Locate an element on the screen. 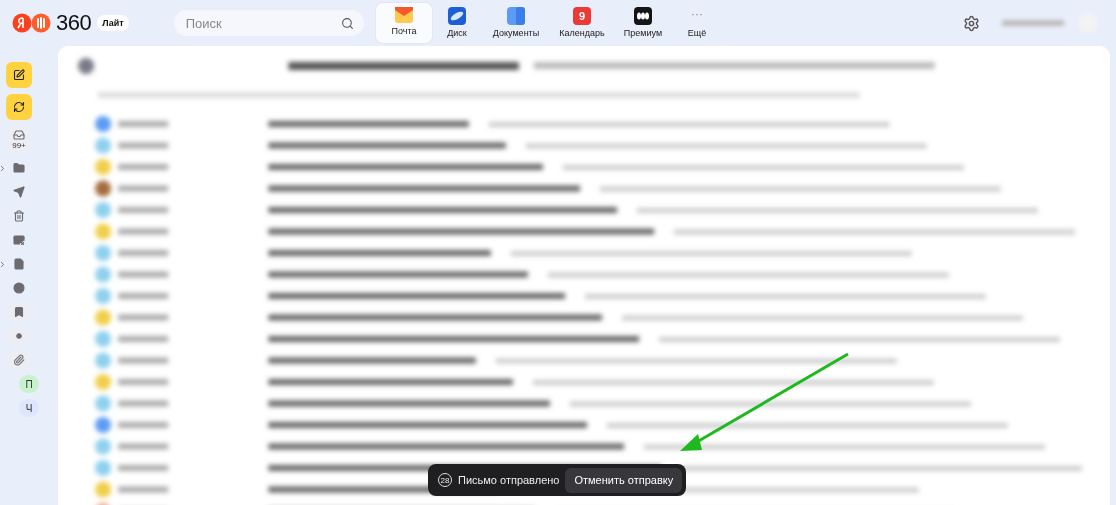  app-tab: Почта is located at coordinates (404, 23).